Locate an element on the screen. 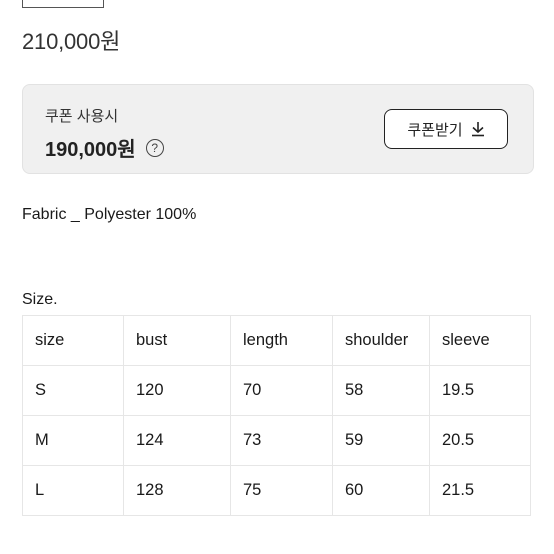 The width and height of the screenshot is (554, 554). cell-size: L is located at coordinates (73, 490).